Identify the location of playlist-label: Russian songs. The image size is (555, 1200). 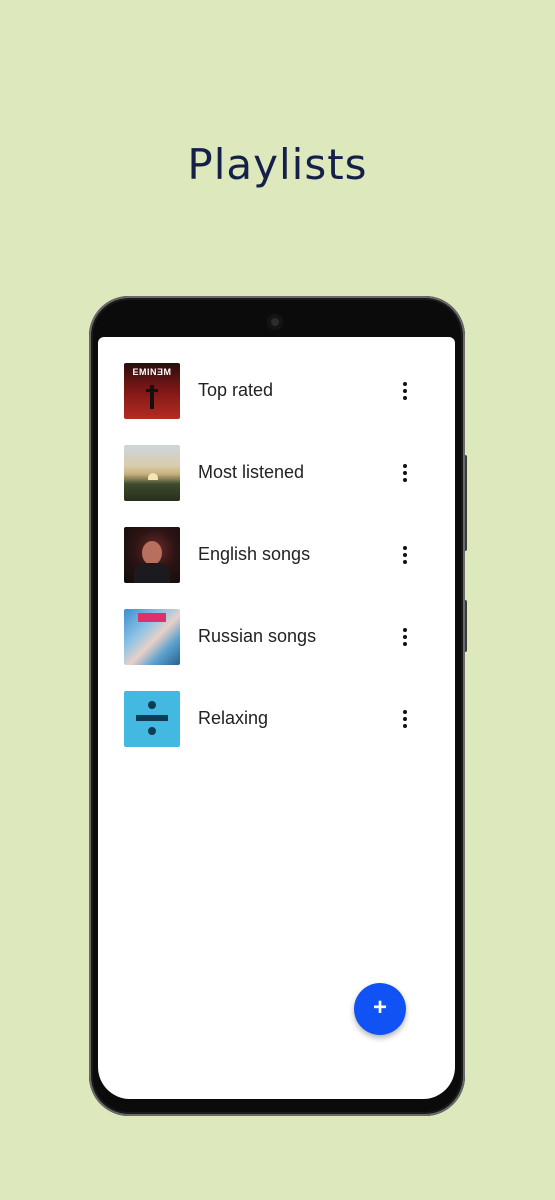
(257, 636).